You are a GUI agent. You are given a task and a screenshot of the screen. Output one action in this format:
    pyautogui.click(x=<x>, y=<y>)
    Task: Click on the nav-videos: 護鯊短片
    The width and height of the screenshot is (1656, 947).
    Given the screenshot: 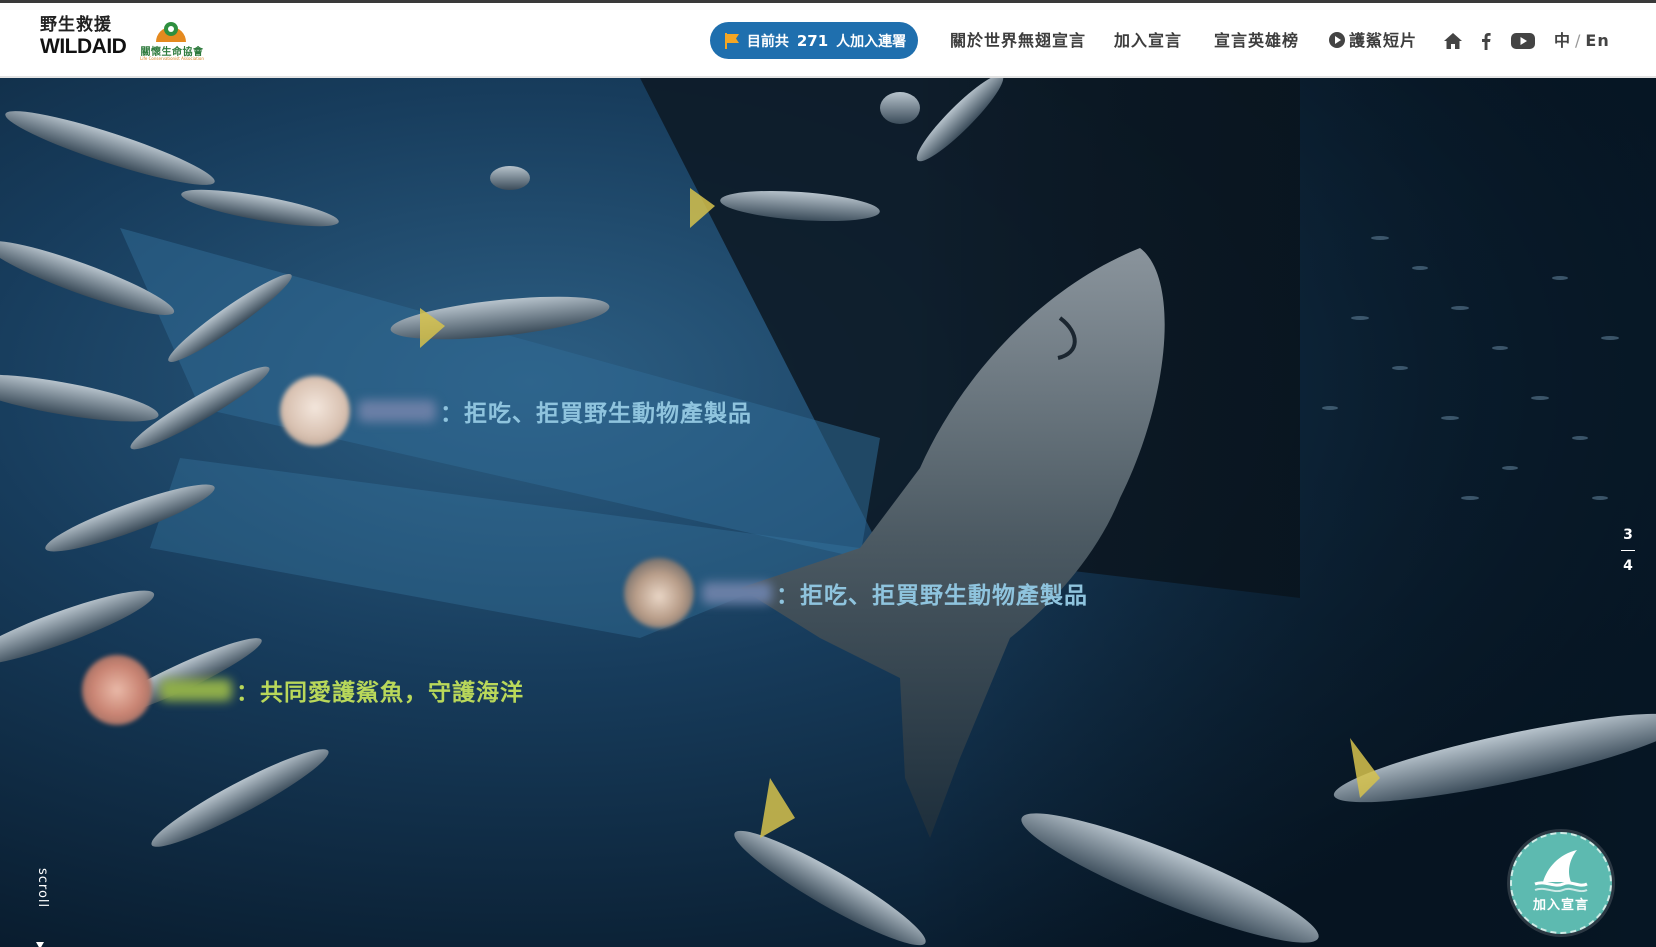 What is the action you would take?
    pyautogui.click(x=1373, y=41)
    